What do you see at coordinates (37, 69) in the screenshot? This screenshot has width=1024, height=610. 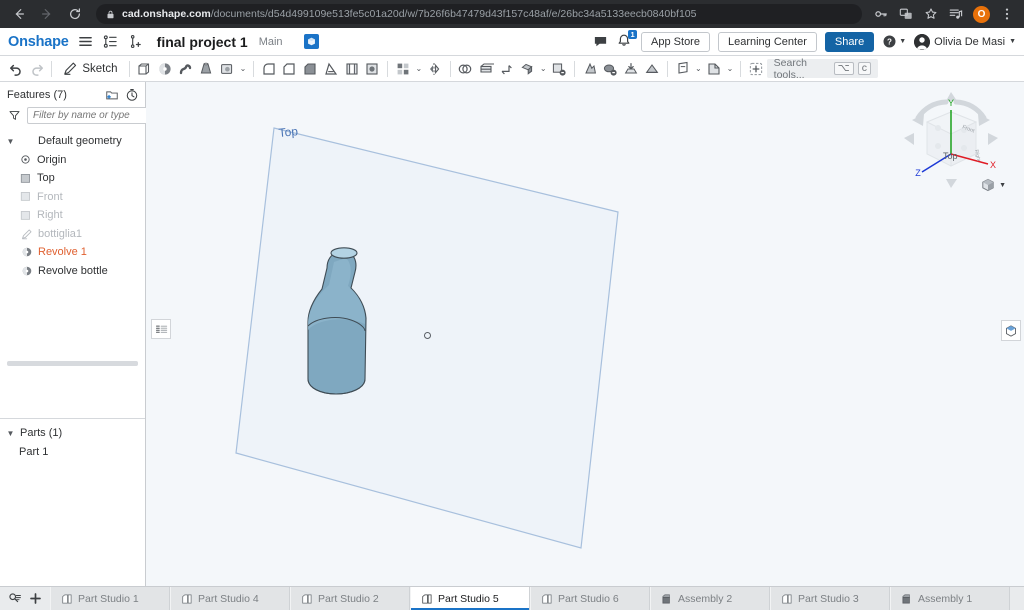 I see `redo-icon` at bounding box center [37, 69].